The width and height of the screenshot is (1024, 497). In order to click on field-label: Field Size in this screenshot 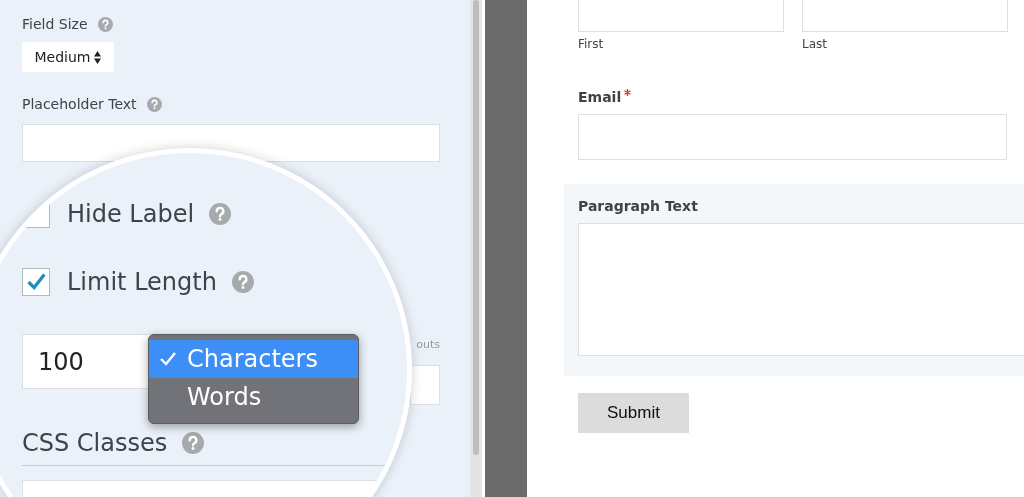, I will do `click(55, 24)`.